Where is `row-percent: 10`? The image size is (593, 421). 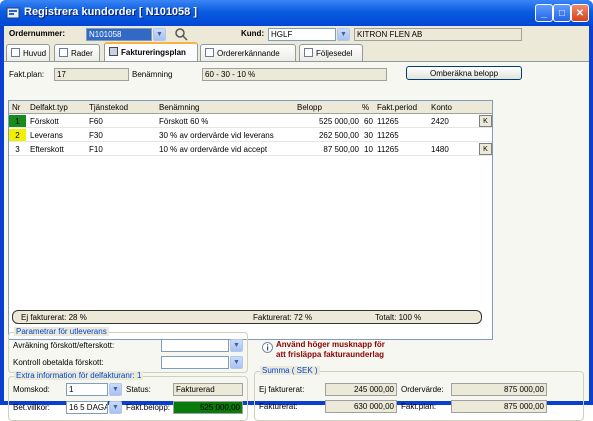
row-percent: 10 is located at coordinates (368, 149).